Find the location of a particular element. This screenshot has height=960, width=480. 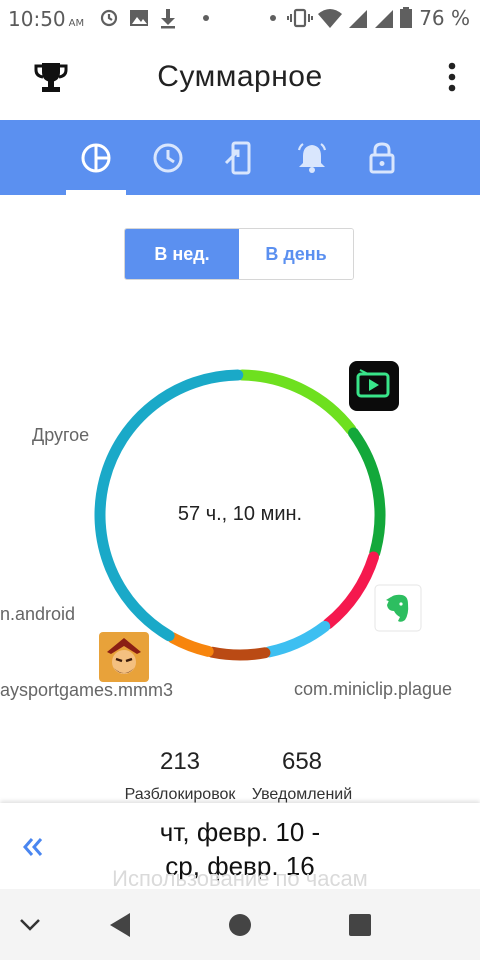

tab-bar is located at coordinates (240, 157).